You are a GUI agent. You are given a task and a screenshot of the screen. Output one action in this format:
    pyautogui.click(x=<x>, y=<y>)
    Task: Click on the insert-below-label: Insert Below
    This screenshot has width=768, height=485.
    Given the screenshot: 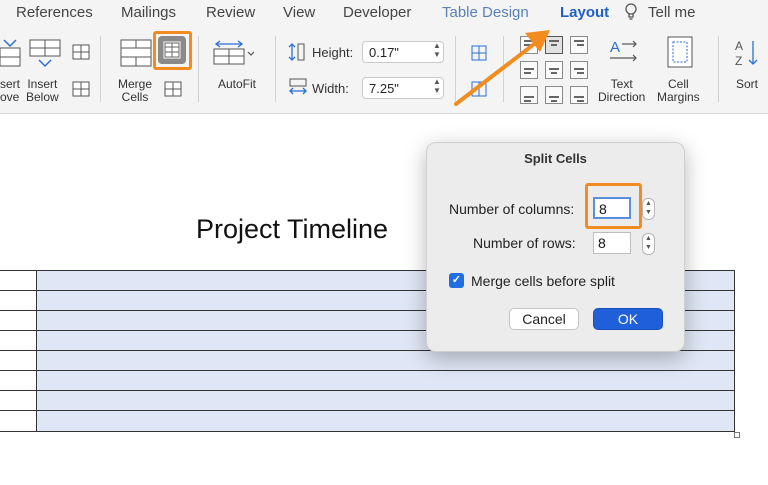 What is the action you would take?
    pyautogui.click(x=42, y=91)
    